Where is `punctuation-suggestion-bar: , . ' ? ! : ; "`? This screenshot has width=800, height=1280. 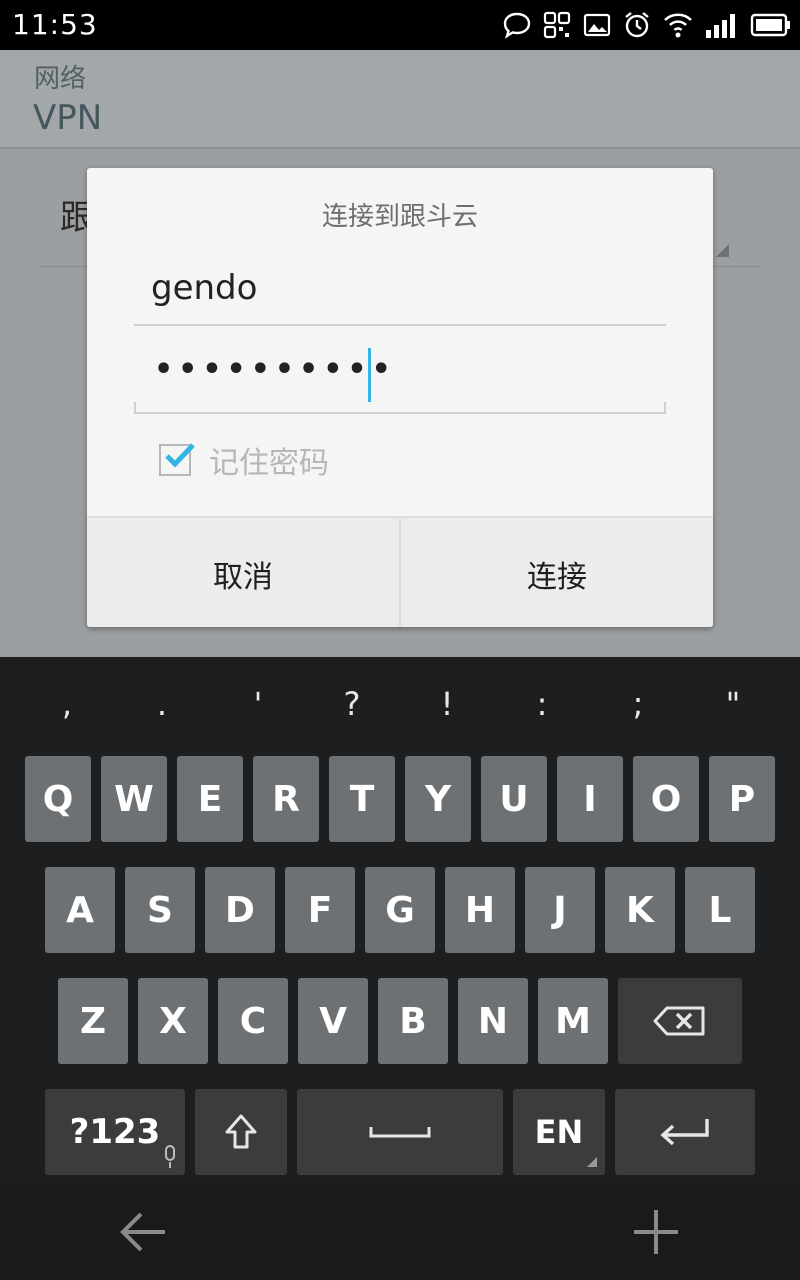 punctuation-suggestion-bar: , . ' ? ! : ; " is located at coordinates (400, 703).